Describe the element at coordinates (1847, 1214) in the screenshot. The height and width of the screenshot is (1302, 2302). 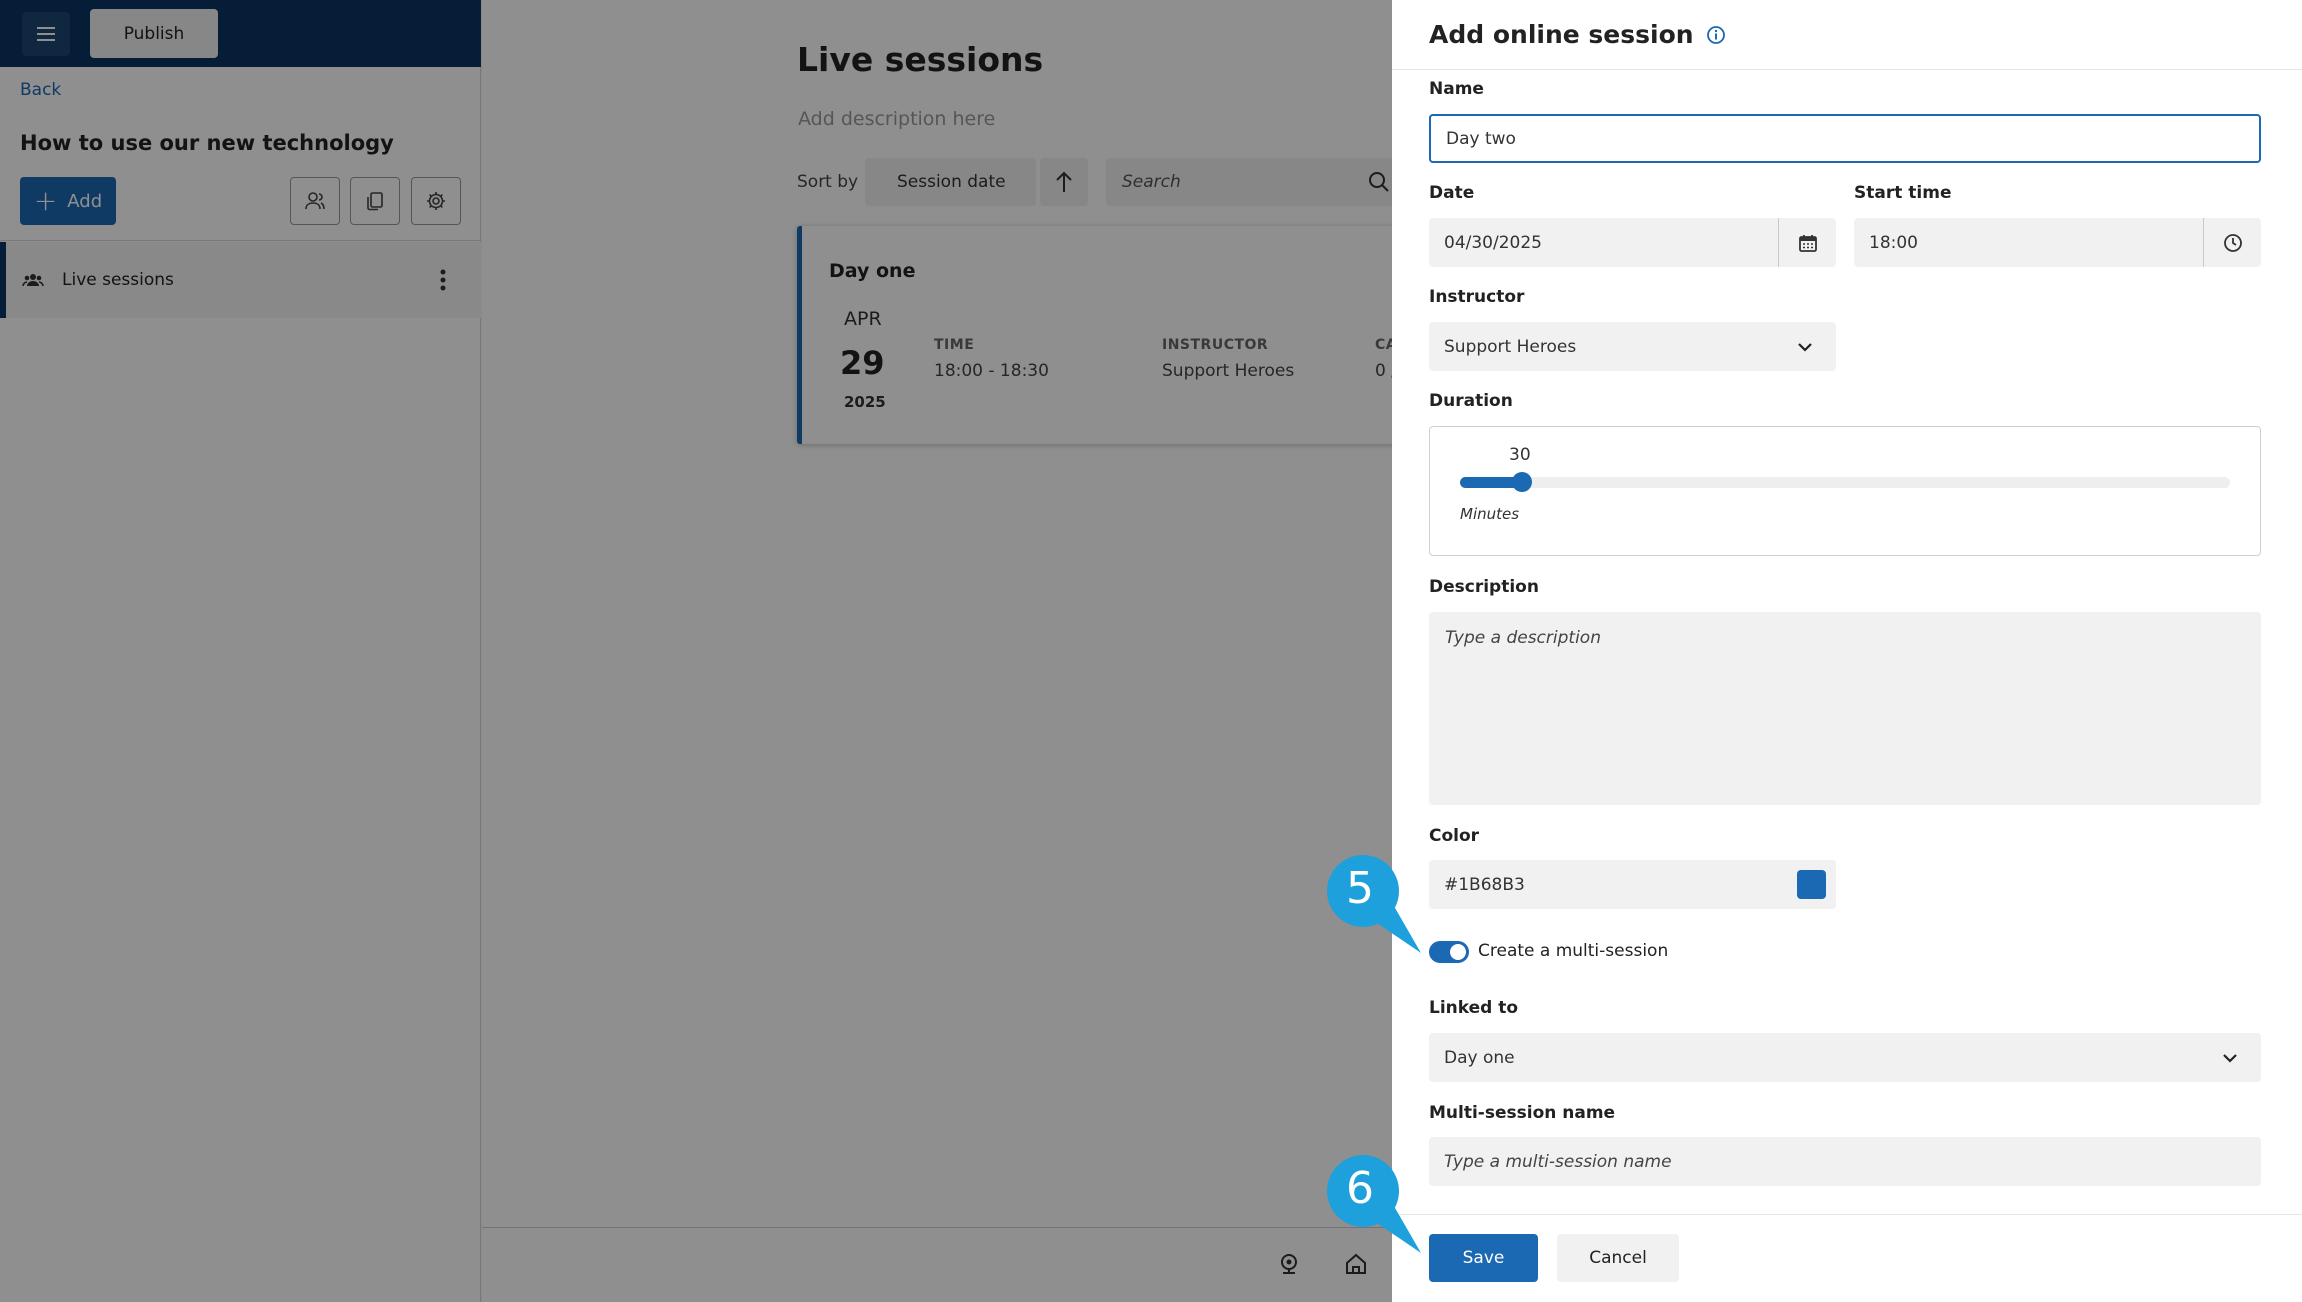
I see `panel-footer-divider` at that location.